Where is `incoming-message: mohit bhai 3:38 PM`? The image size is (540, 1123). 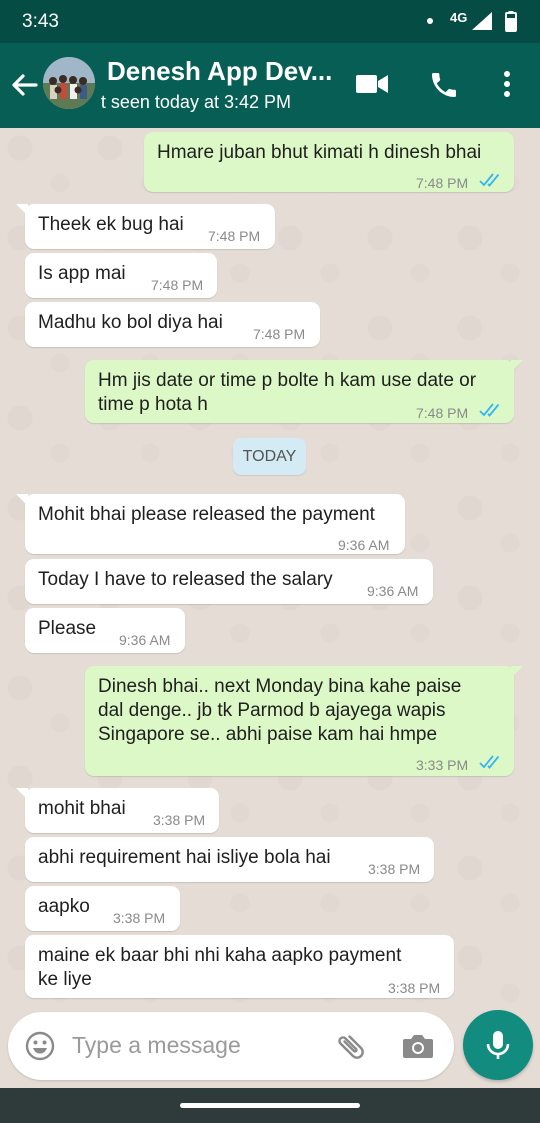 incoming-message: mohit bhai 3:38 PM is located at coordinates (117, 810).